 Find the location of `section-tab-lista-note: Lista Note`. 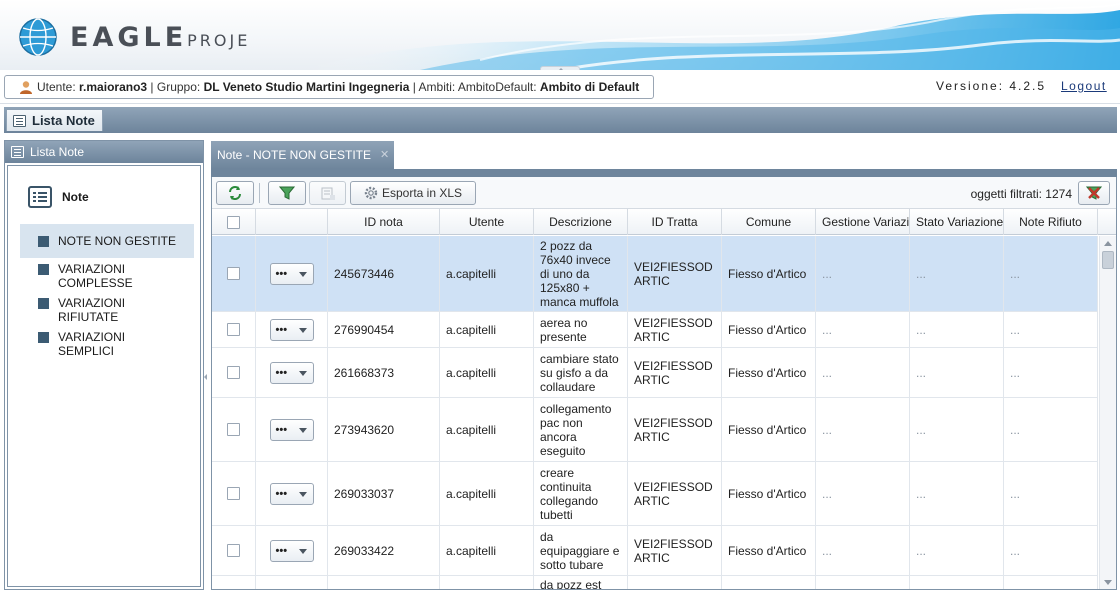

section-tab-lista-note: Lista Note is located at coordinates (54, 120).